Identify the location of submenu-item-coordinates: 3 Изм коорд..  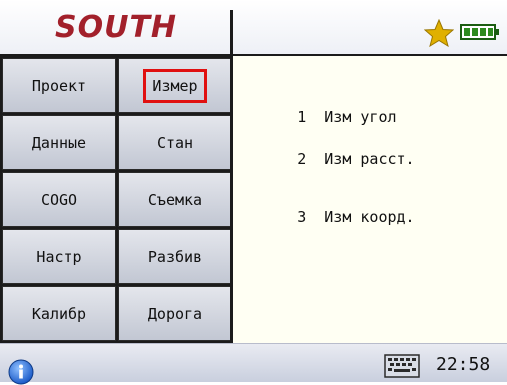
(329, 217).